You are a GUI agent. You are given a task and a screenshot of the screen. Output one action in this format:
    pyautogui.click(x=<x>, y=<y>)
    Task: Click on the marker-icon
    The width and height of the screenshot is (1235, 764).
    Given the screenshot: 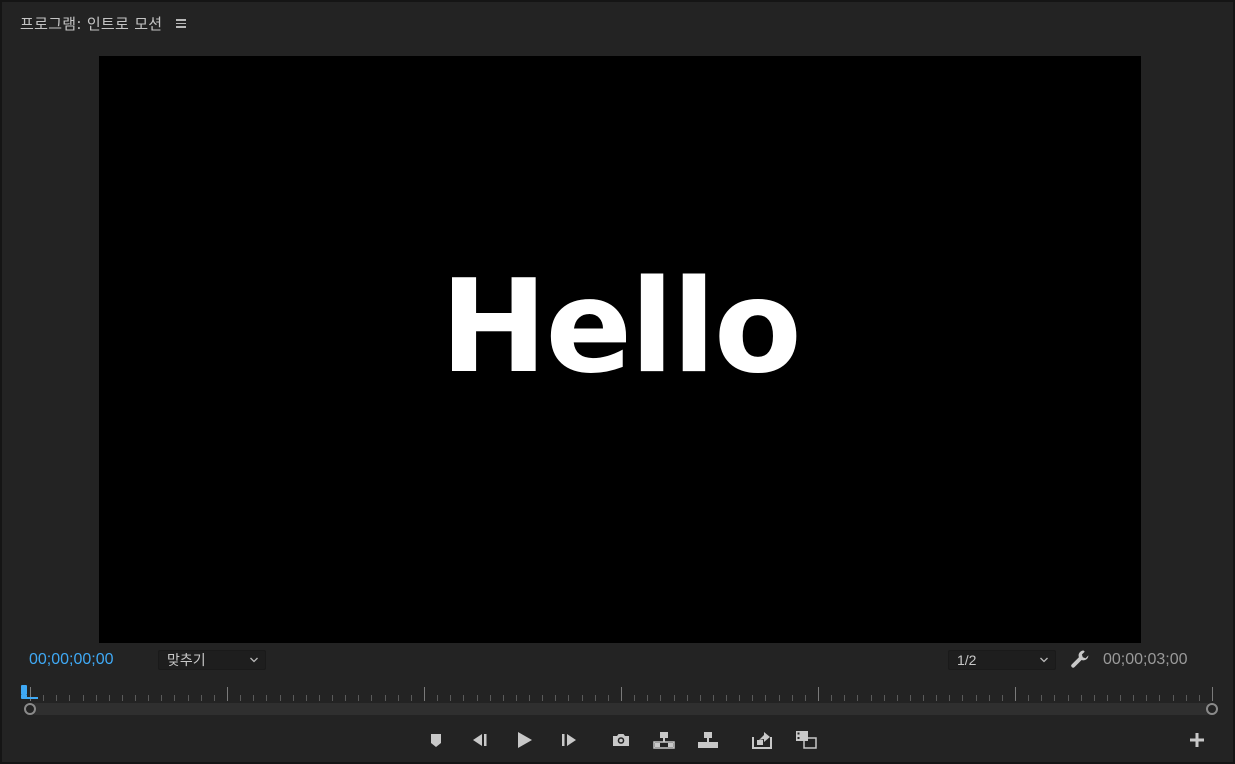 What is the action you would take?
    pyautogui.click(x=436, y=740)
    